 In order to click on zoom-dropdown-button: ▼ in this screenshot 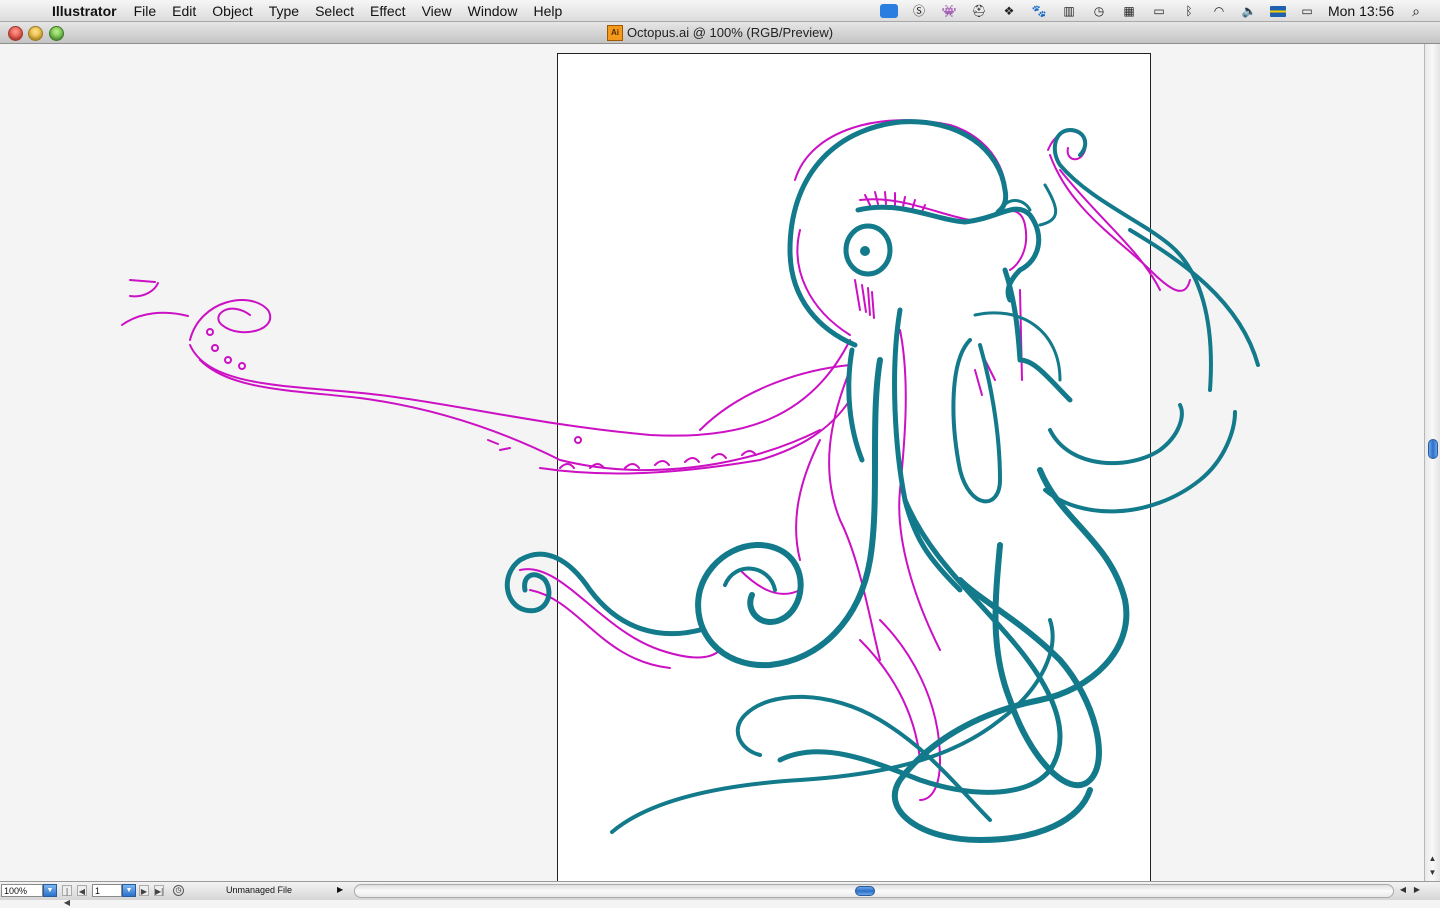, I will do `click(50, 890)`.